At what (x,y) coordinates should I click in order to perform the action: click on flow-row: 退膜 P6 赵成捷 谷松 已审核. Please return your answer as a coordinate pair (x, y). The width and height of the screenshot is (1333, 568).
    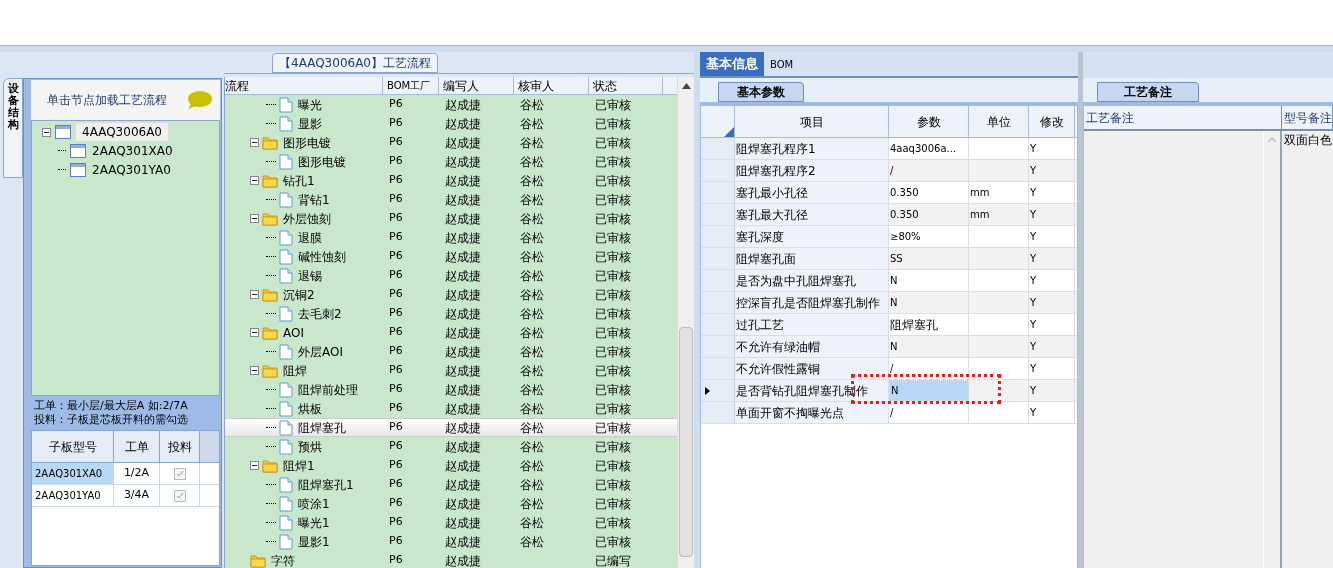
    Looking at the image, I should click on (451, 237).